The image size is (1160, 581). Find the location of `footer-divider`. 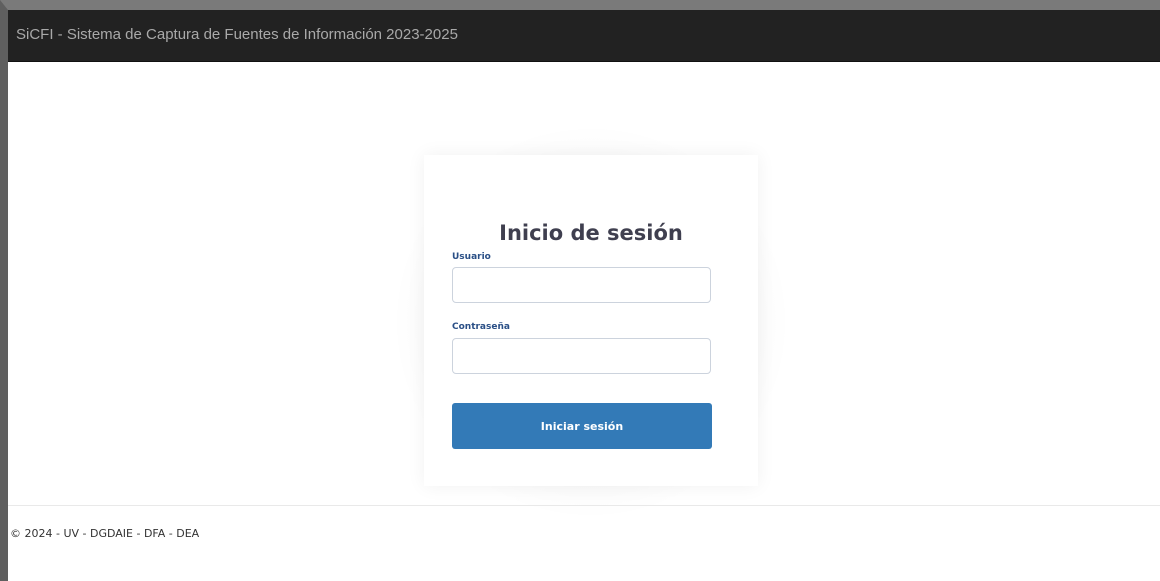

footer-divider is located at coordinates (584, 505).